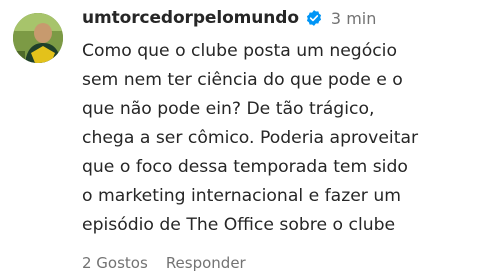 The image size is (500, 280). I want to click on comment-text-line: que não pode ein? De tão trágico,, so click(228, 109).